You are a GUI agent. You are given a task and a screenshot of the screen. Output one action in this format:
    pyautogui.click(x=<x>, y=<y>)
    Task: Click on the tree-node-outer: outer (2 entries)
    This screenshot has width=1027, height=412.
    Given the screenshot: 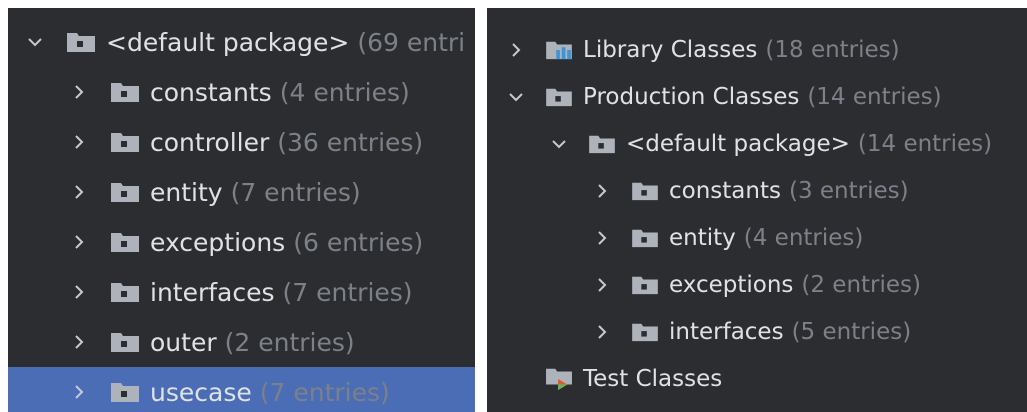 What is the action you would take?
    pyautogui.click(x=241, y=342)
    